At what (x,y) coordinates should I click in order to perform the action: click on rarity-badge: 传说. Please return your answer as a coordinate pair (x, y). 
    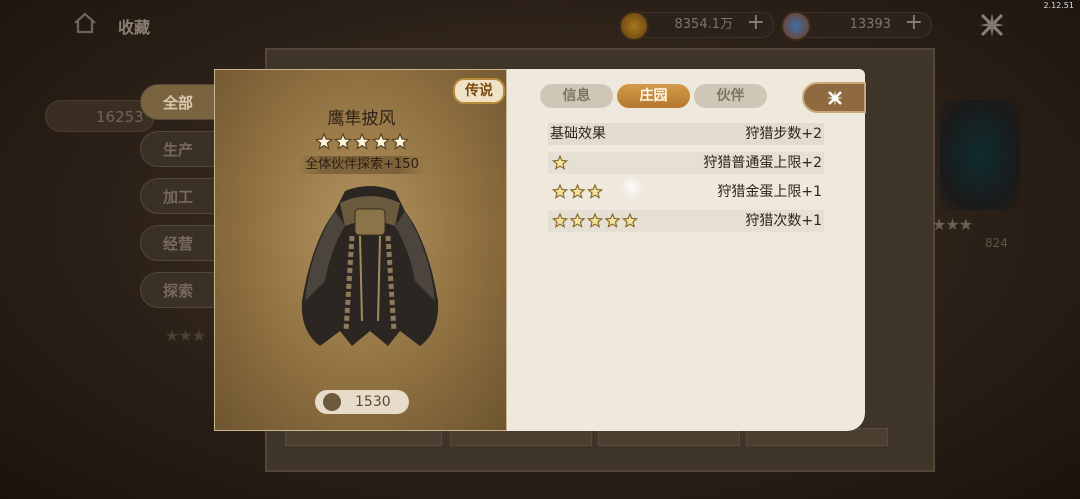
    Looking at the image, I should click on (479, 91).